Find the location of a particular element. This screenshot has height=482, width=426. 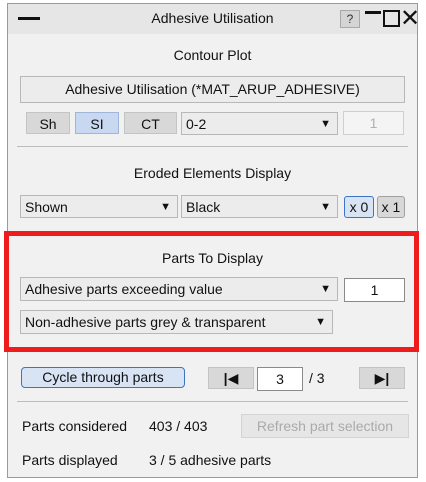

skip-last-icon: ▶| is located at coordinates (382, 378).